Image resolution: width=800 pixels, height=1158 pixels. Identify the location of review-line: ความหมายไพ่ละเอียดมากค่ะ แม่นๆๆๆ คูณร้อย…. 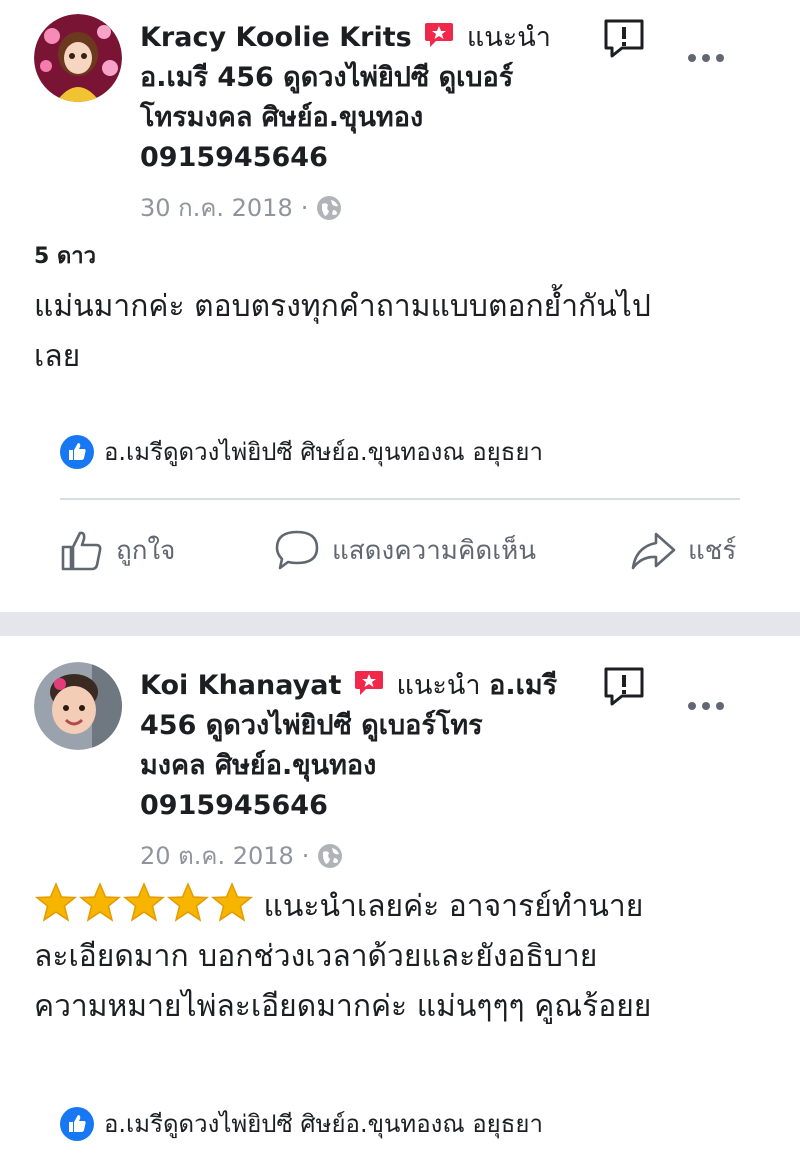
(343, 1006).